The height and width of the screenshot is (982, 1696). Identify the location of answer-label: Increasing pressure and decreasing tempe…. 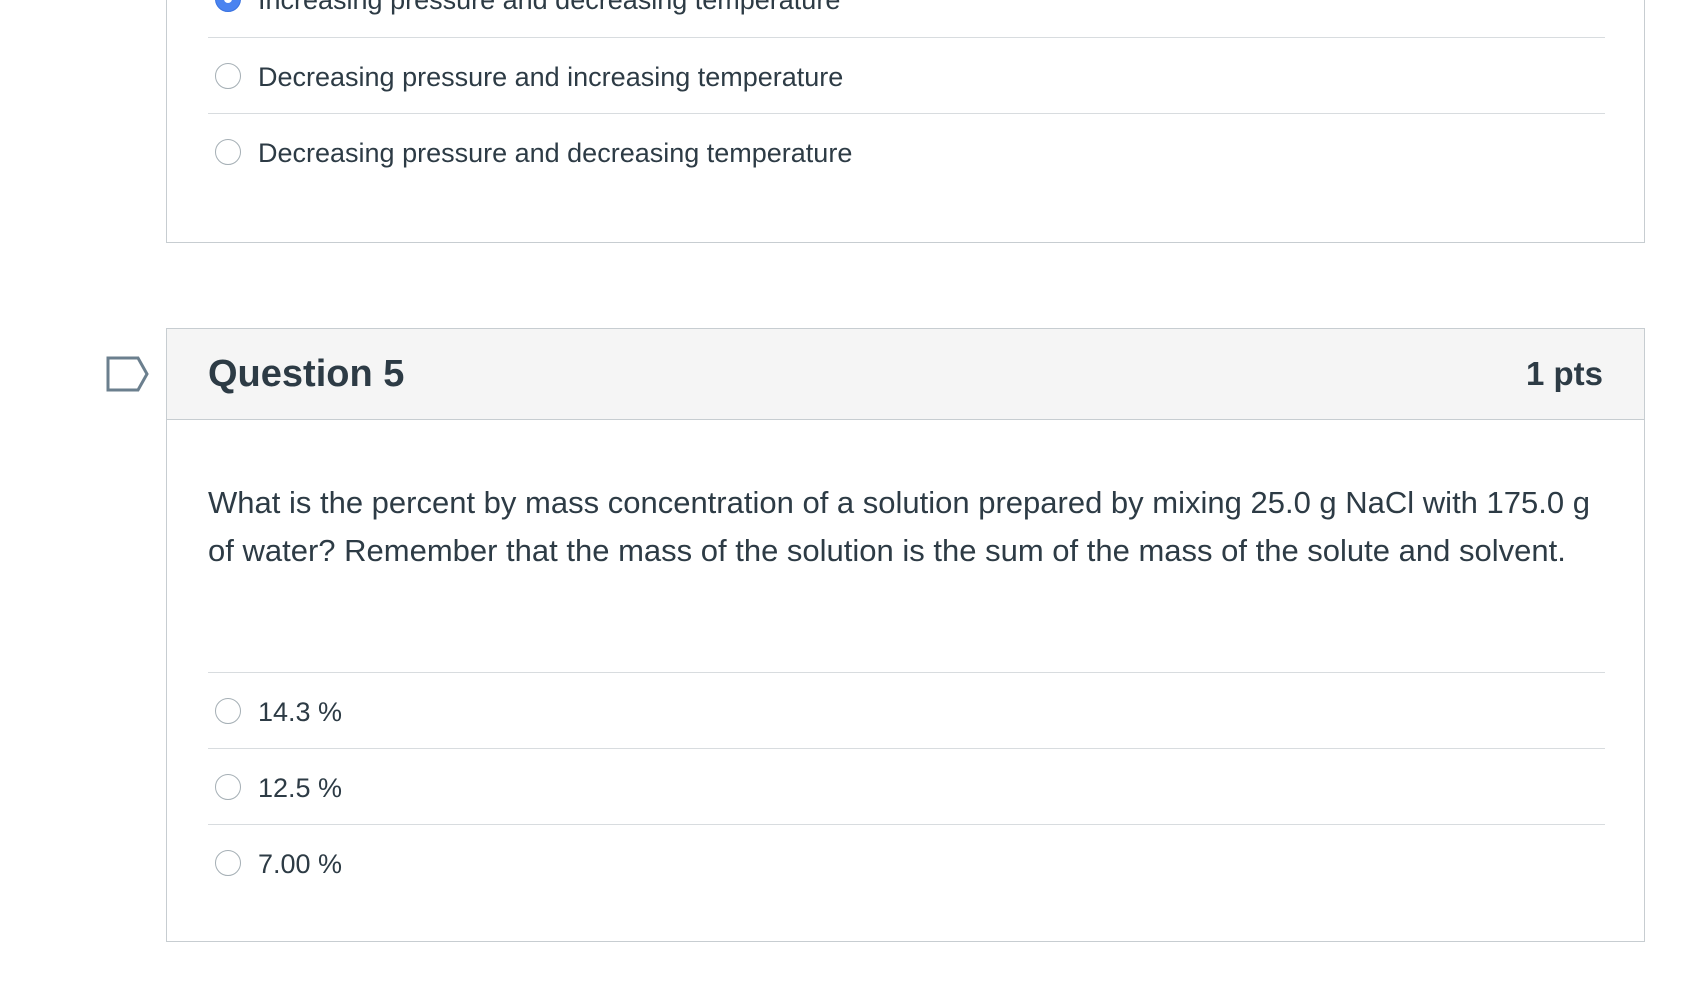
(549, 7).